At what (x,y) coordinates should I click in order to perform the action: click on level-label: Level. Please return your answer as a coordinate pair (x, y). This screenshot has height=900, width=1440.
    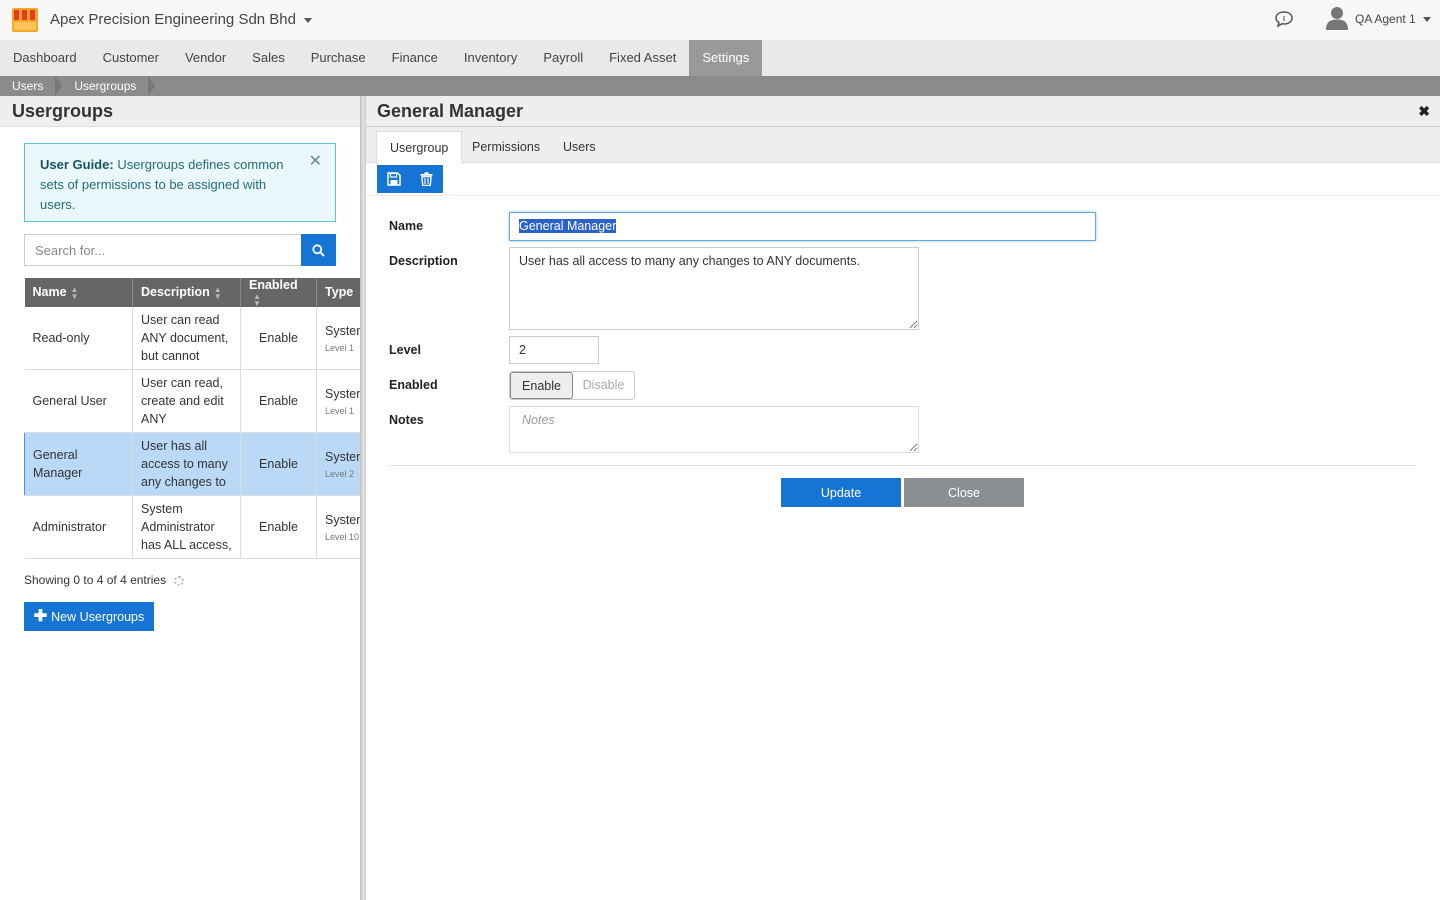
    Looking at the image, I should click on (405, 350).